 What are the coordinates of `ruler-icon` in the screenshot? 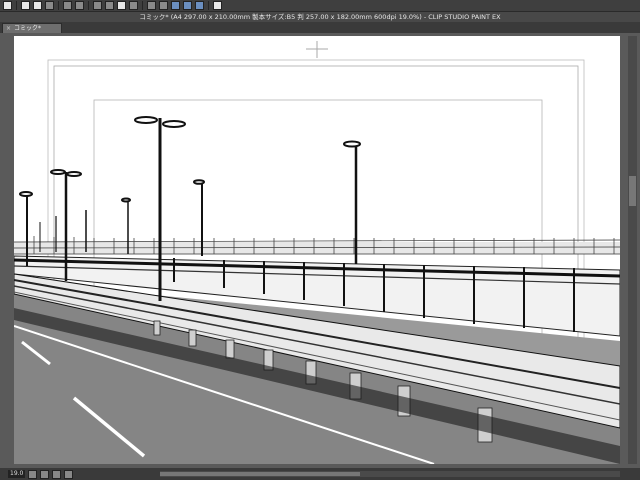 It's located at (163, 5).